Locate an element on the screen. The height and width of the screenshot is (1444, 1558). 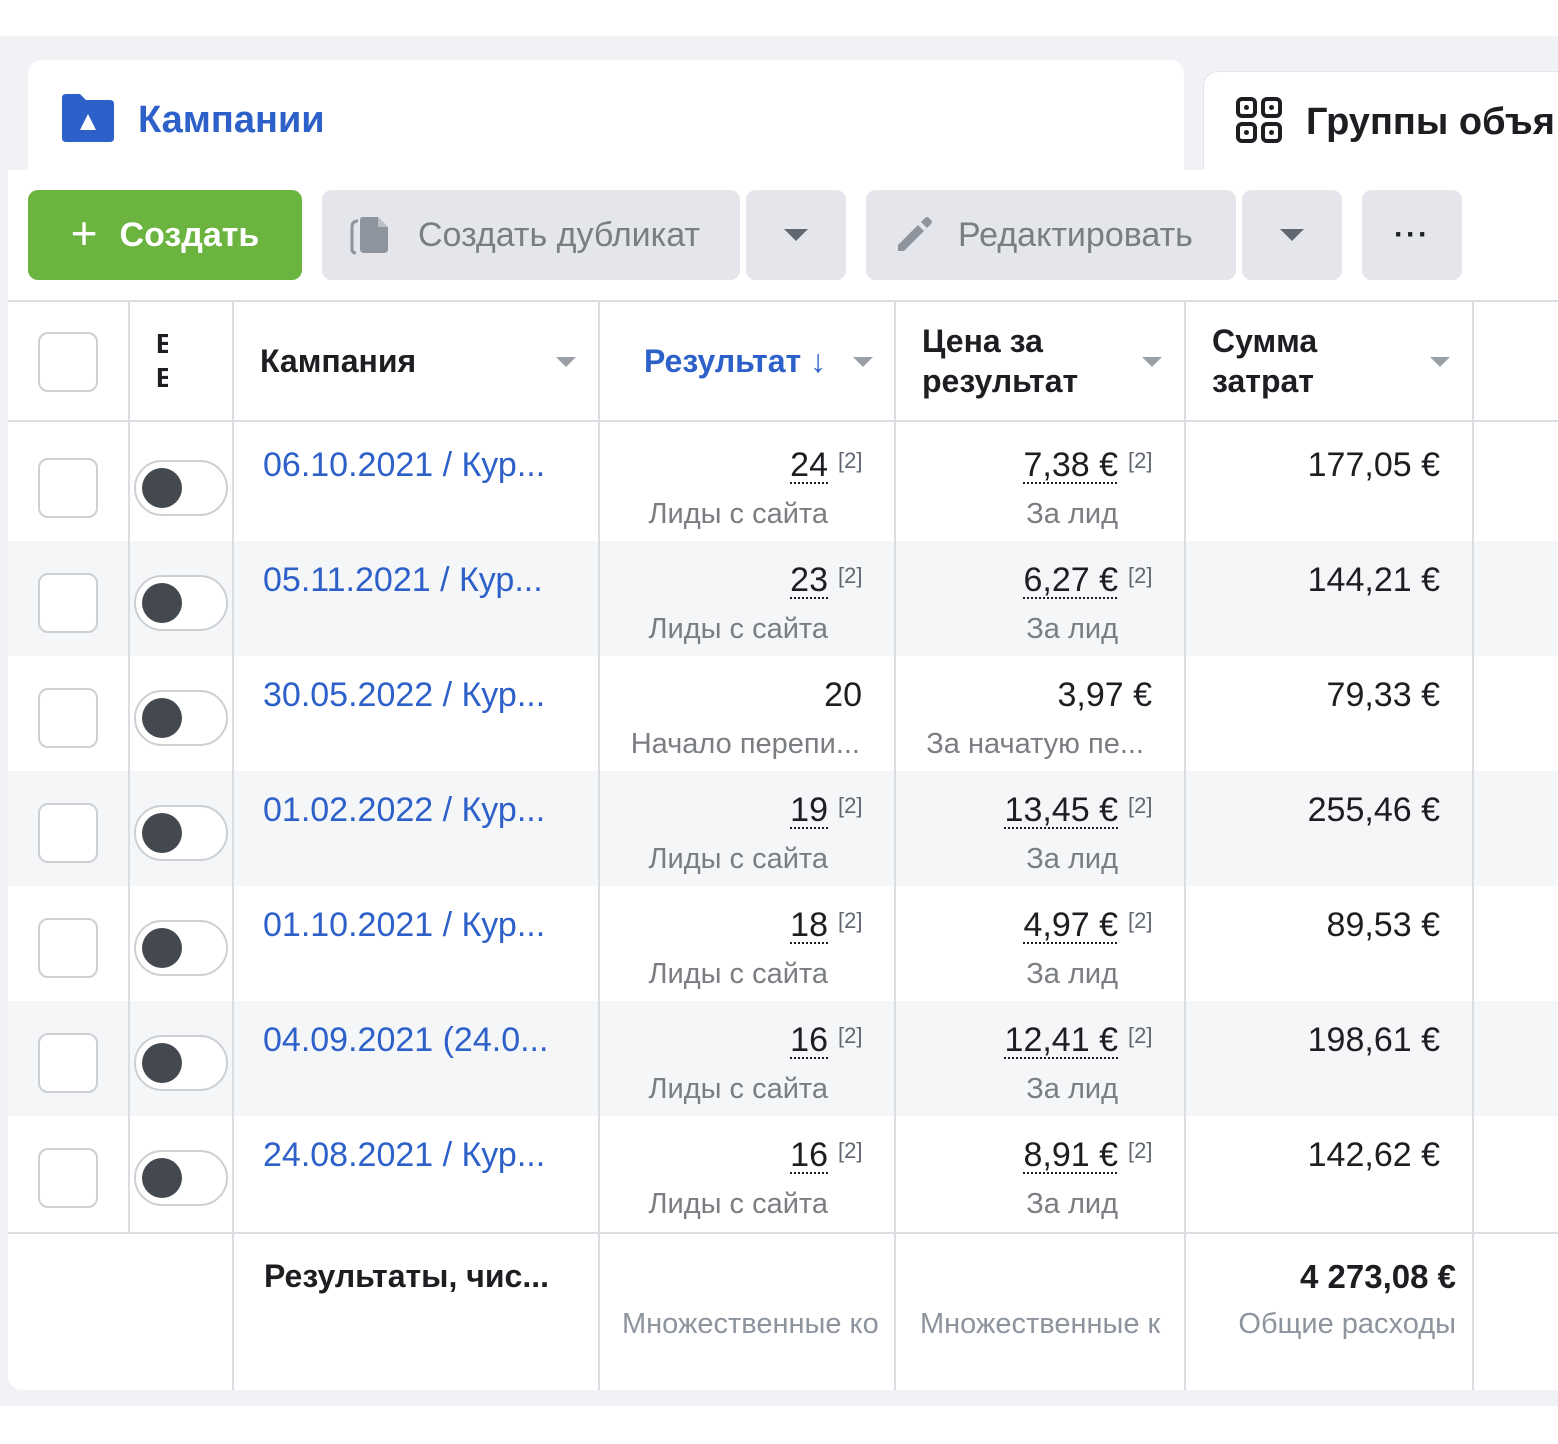
result-value: 24 is located at coordinates (809, 465).